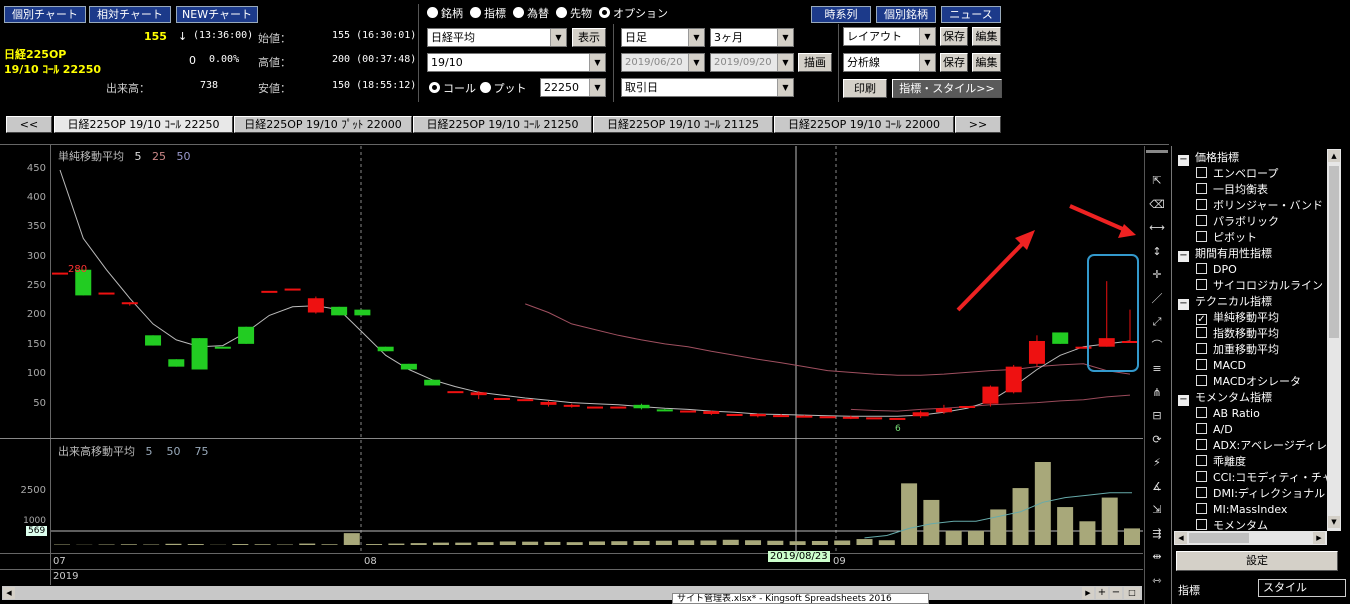  What do you see at coordinates (1262, 478) in the screenshot?
I see `indicator-item: CCI:コモディティ・チャ` at bounding box center [1262, 478].